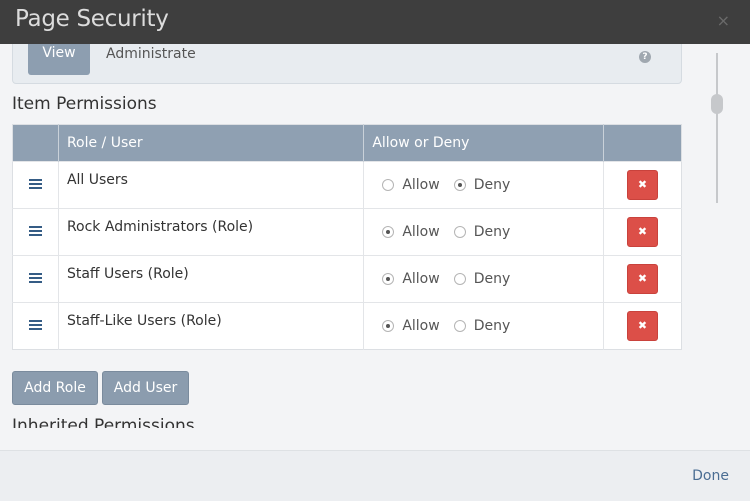 Image resolution: width=750 pixels, height=501 pixels. I want to click on done-link: Done, so click(710, 476).